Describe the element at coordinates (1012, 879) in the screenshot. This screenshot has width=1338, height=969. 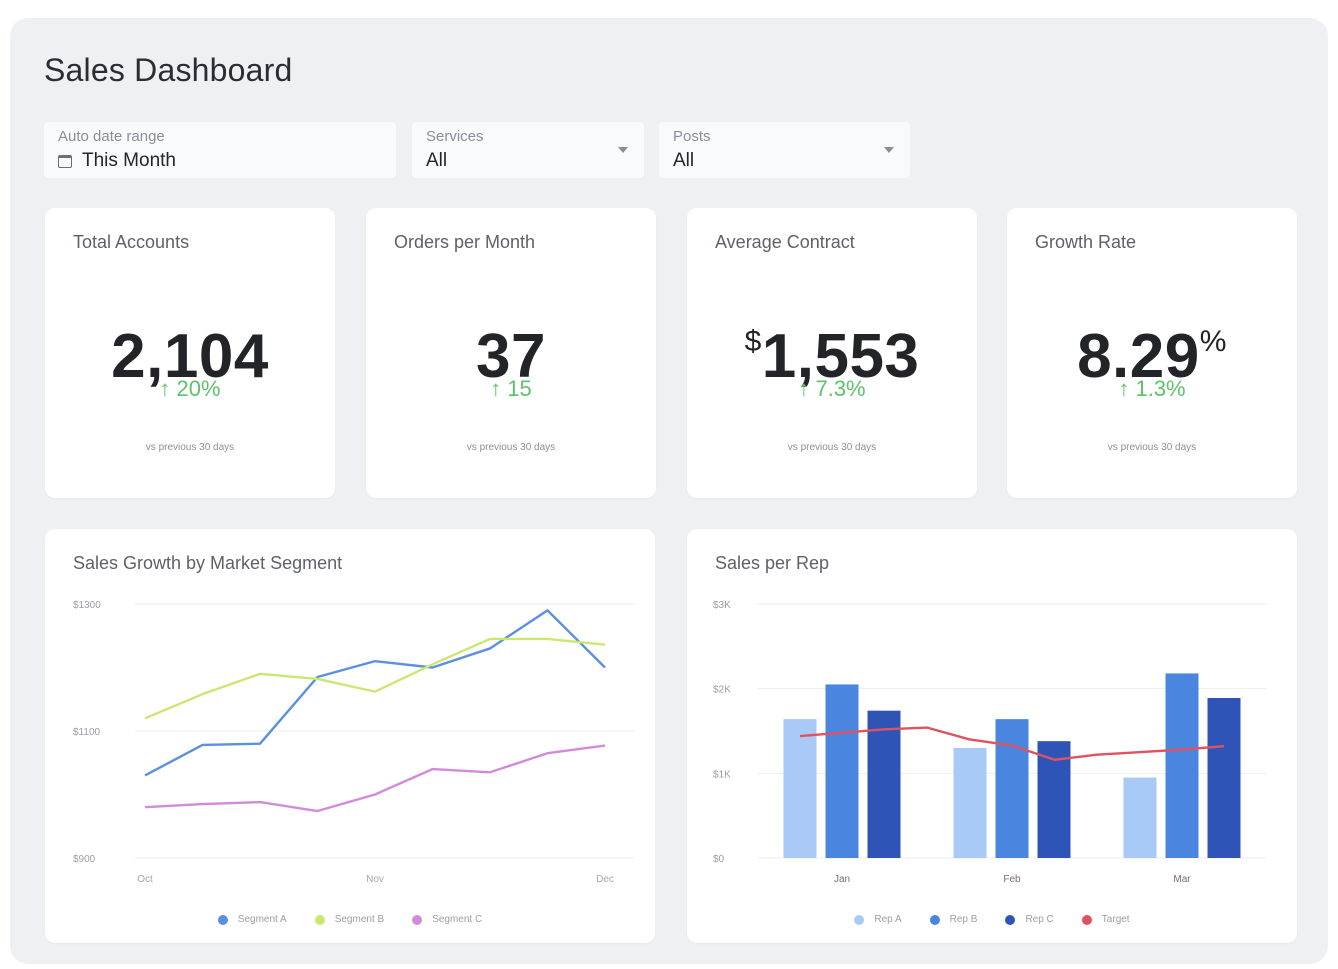
I see `x-tick-label: Feb` at that location.